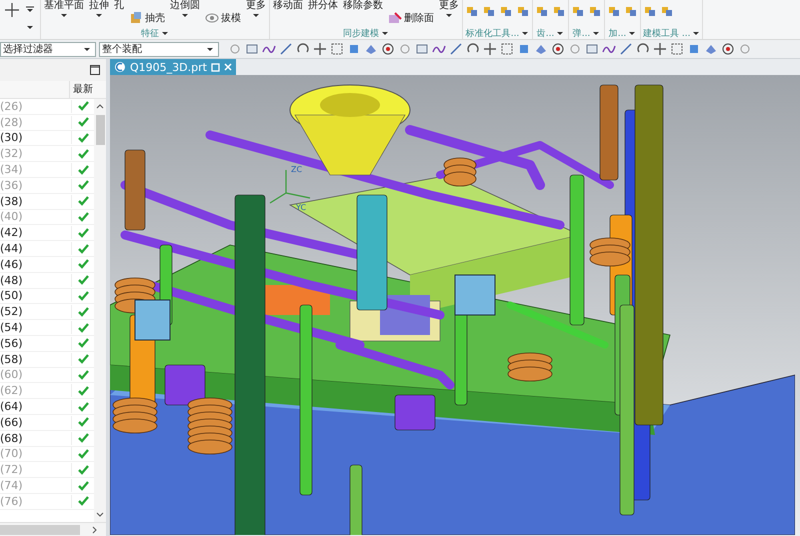  What do you see at coordinates (150, 33) in the screenshot?
I see `group-label: 特征` at bounding box center [150, 33].